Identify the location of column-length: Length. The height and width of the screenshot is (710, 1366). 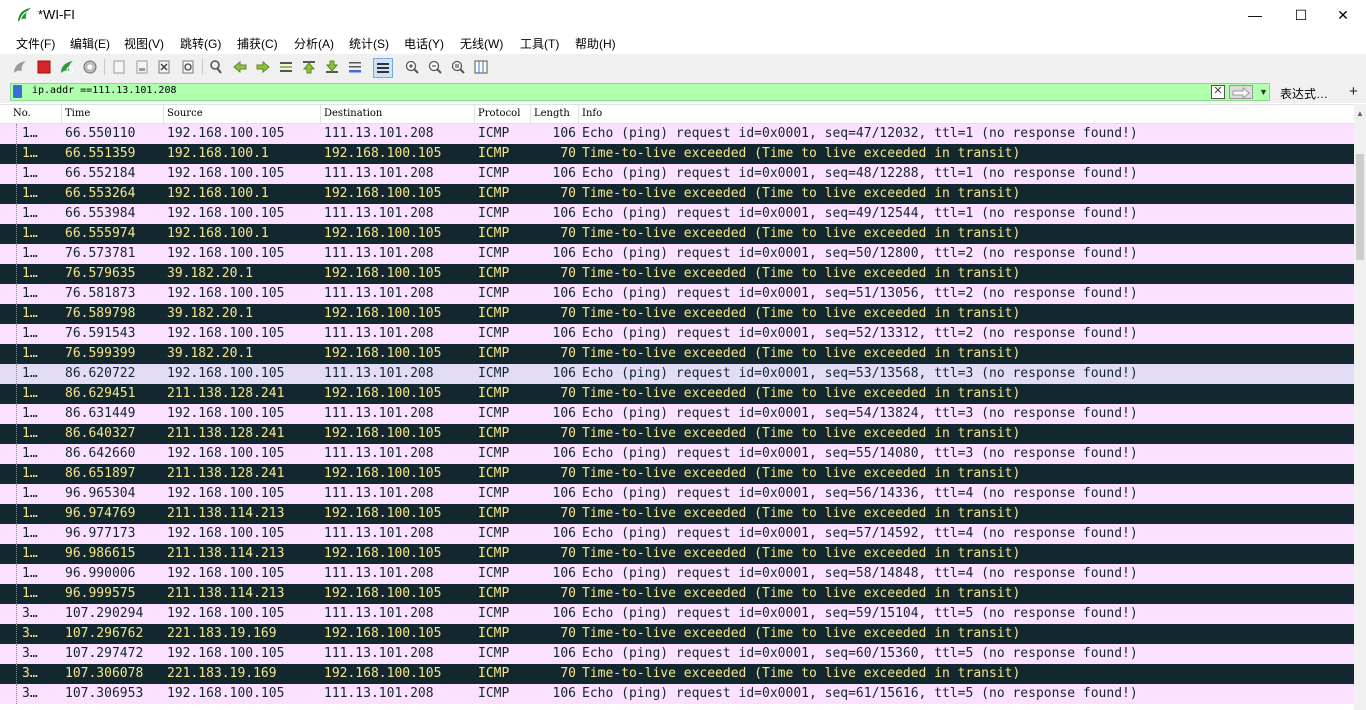
(555, 114).